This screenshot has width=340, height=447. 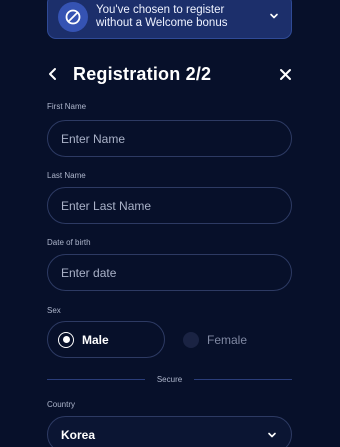 What do you see at coordinates (69, 242) in the screenshot?
I see `dob-label: Date of birth` at bounding box center [69, 242].